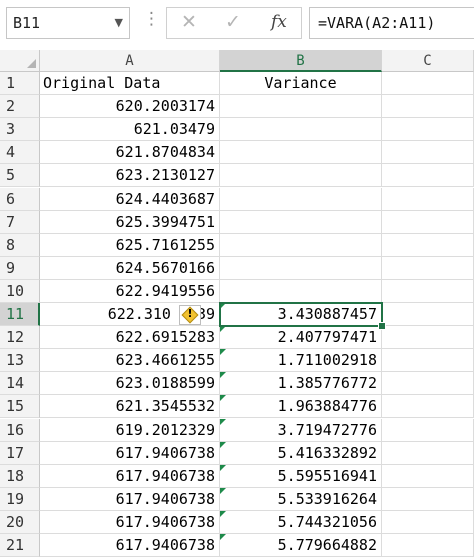 The height and width of the screenshot is (557, 474). I want to click on cell-b18: 5.595516941, so click(301, 476).